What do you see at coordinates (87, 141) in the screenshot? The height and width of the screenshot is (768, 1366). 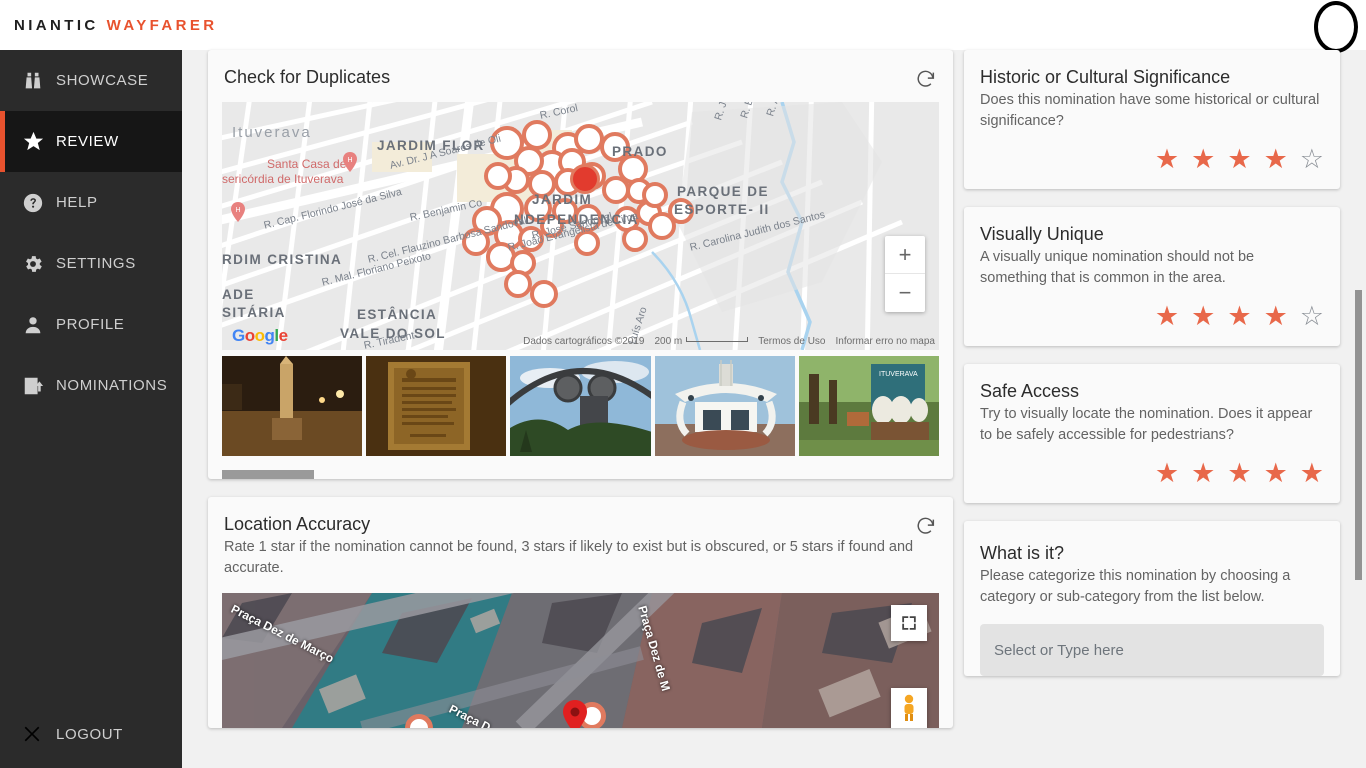 I see `sidebar-item-label: REVIEW` at bounding box center [87, 141].